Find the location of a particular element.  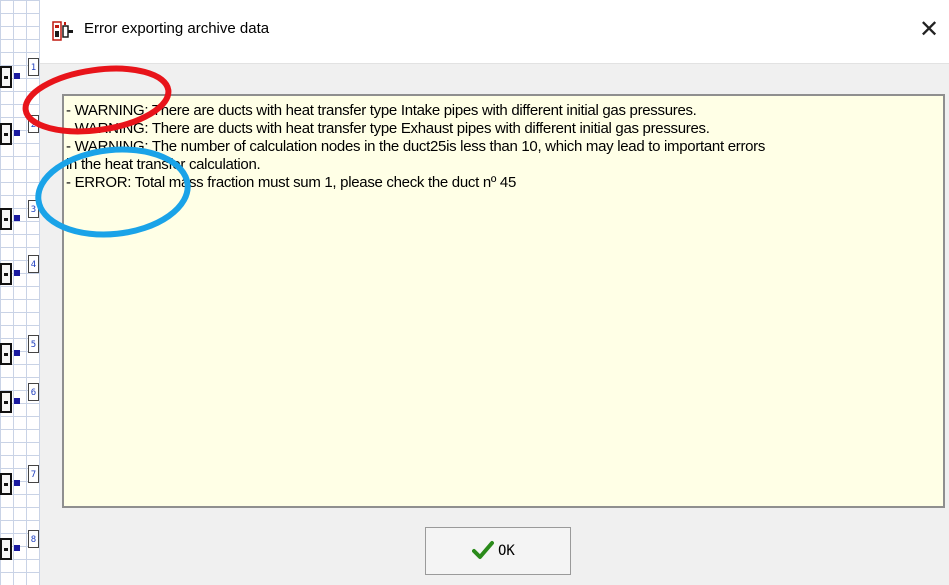

duct-node-number: 3 is located at coordinates (33, 209).